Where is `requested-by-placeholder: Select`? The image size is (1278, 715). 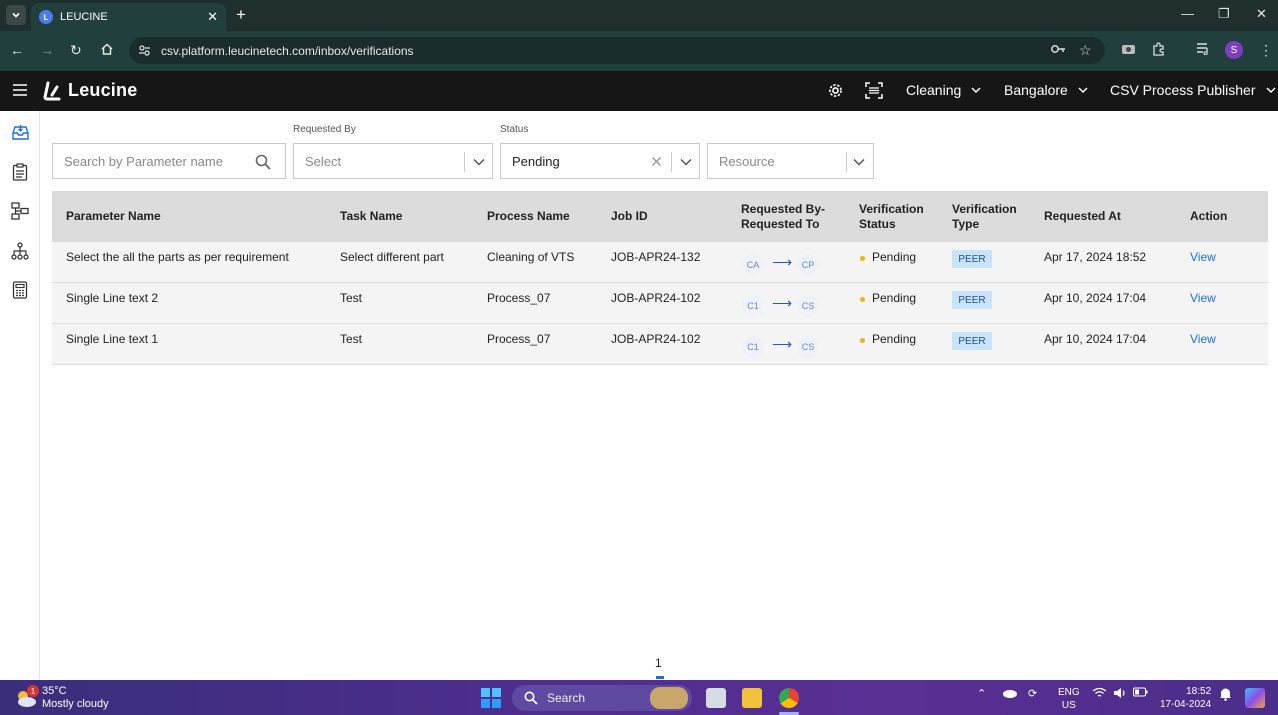 requested-by-placeholder: Select is located at coordinates (323, 161).